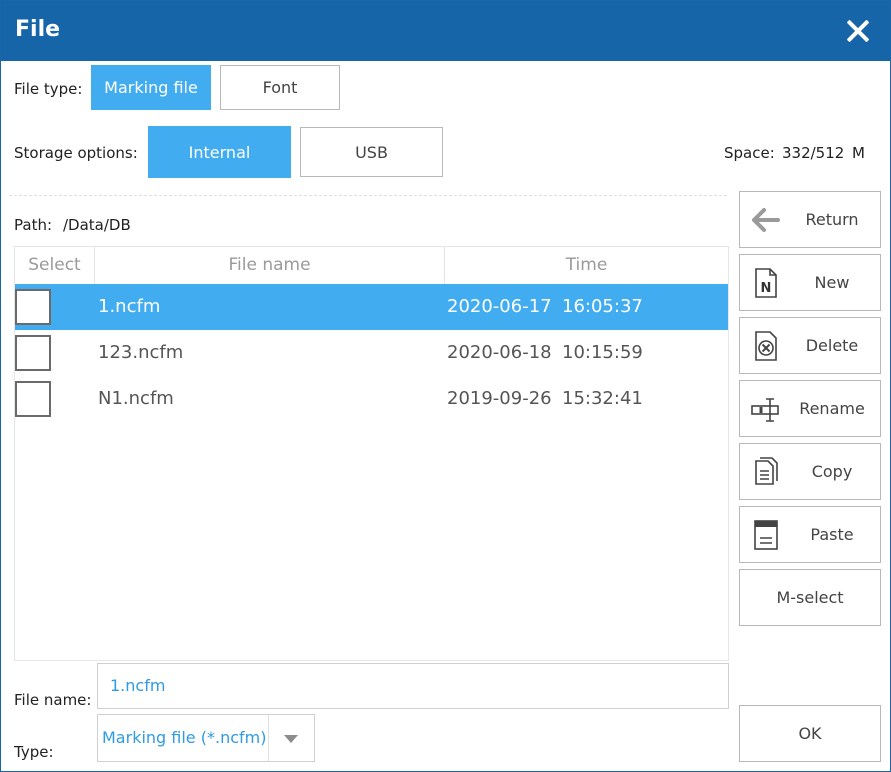  I want to click on new-label: New, so click(832, 282).